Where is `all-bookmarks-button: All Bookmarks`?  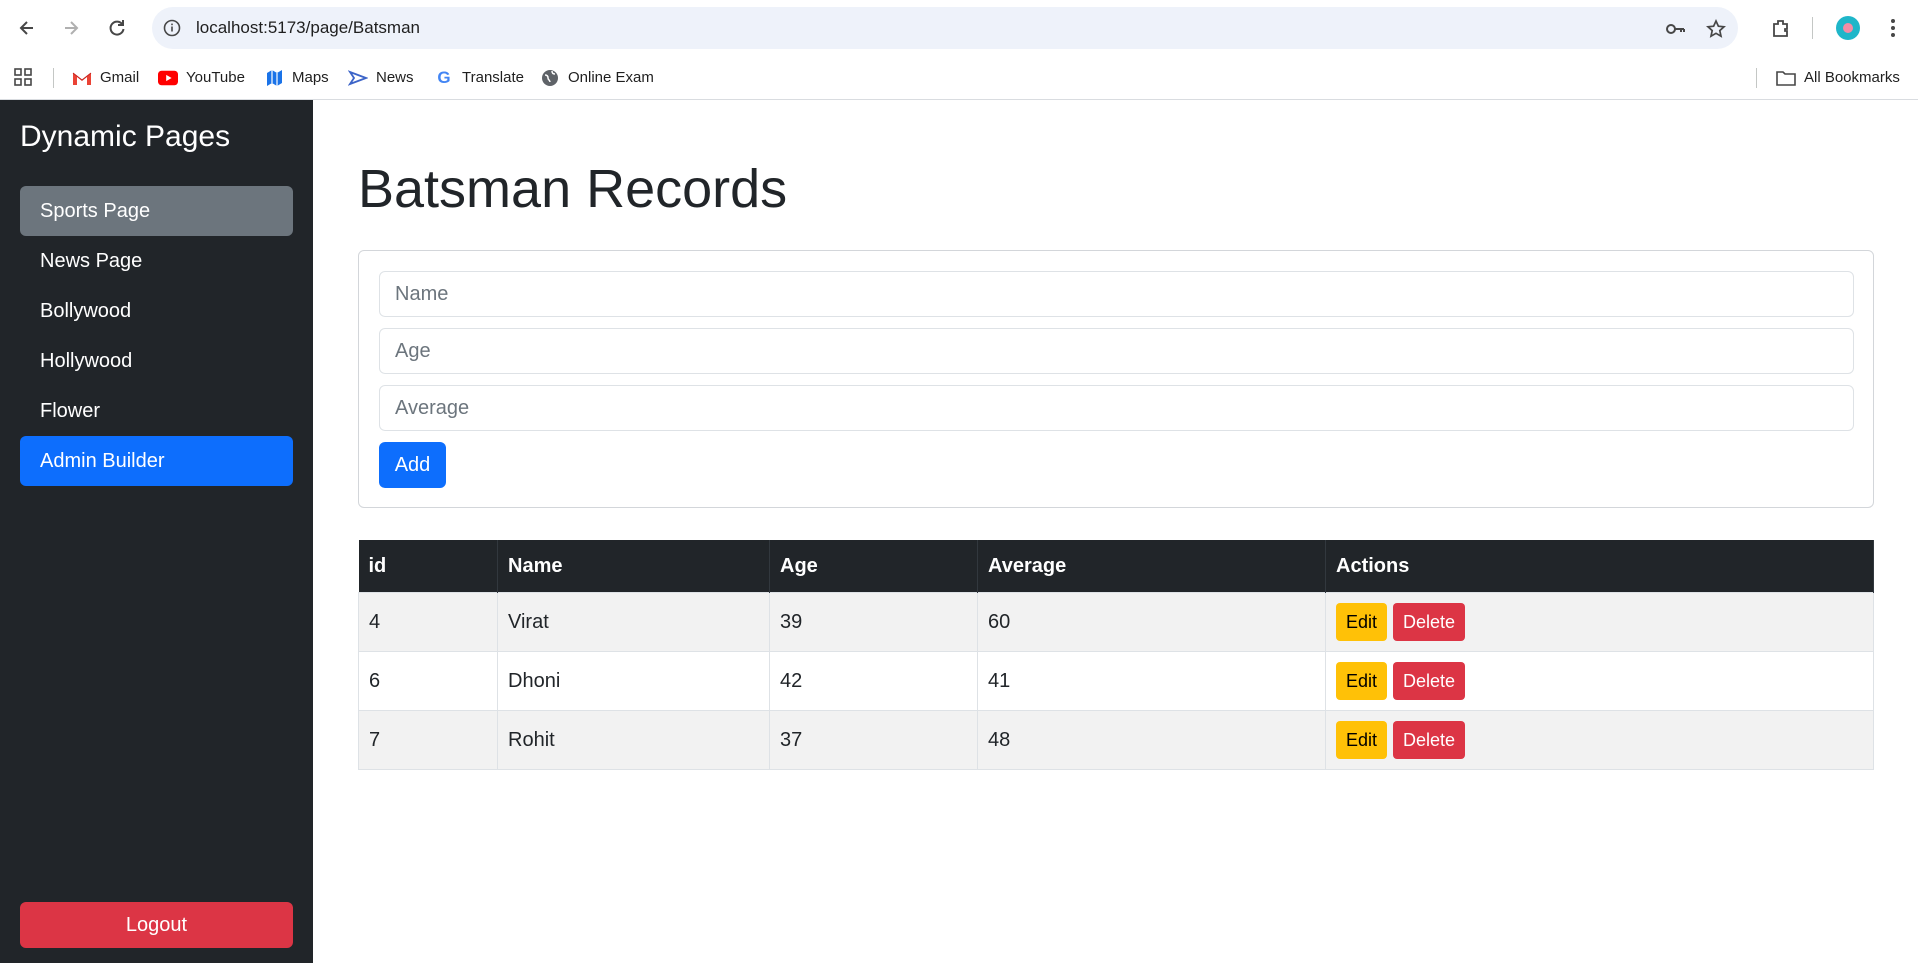 all-bookmarks-button: All Bookmarks is located at coordinates (1838, 77).